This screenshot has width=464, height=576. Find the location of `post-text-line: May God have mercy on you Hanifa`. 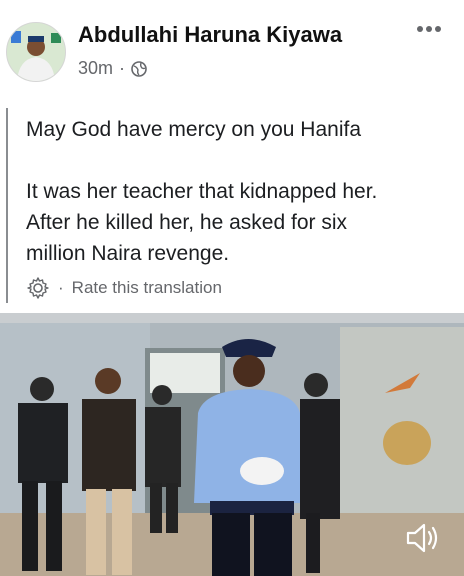

post-text-line: May God have mercy on you Hanifa is located at coordinates (193, 129).